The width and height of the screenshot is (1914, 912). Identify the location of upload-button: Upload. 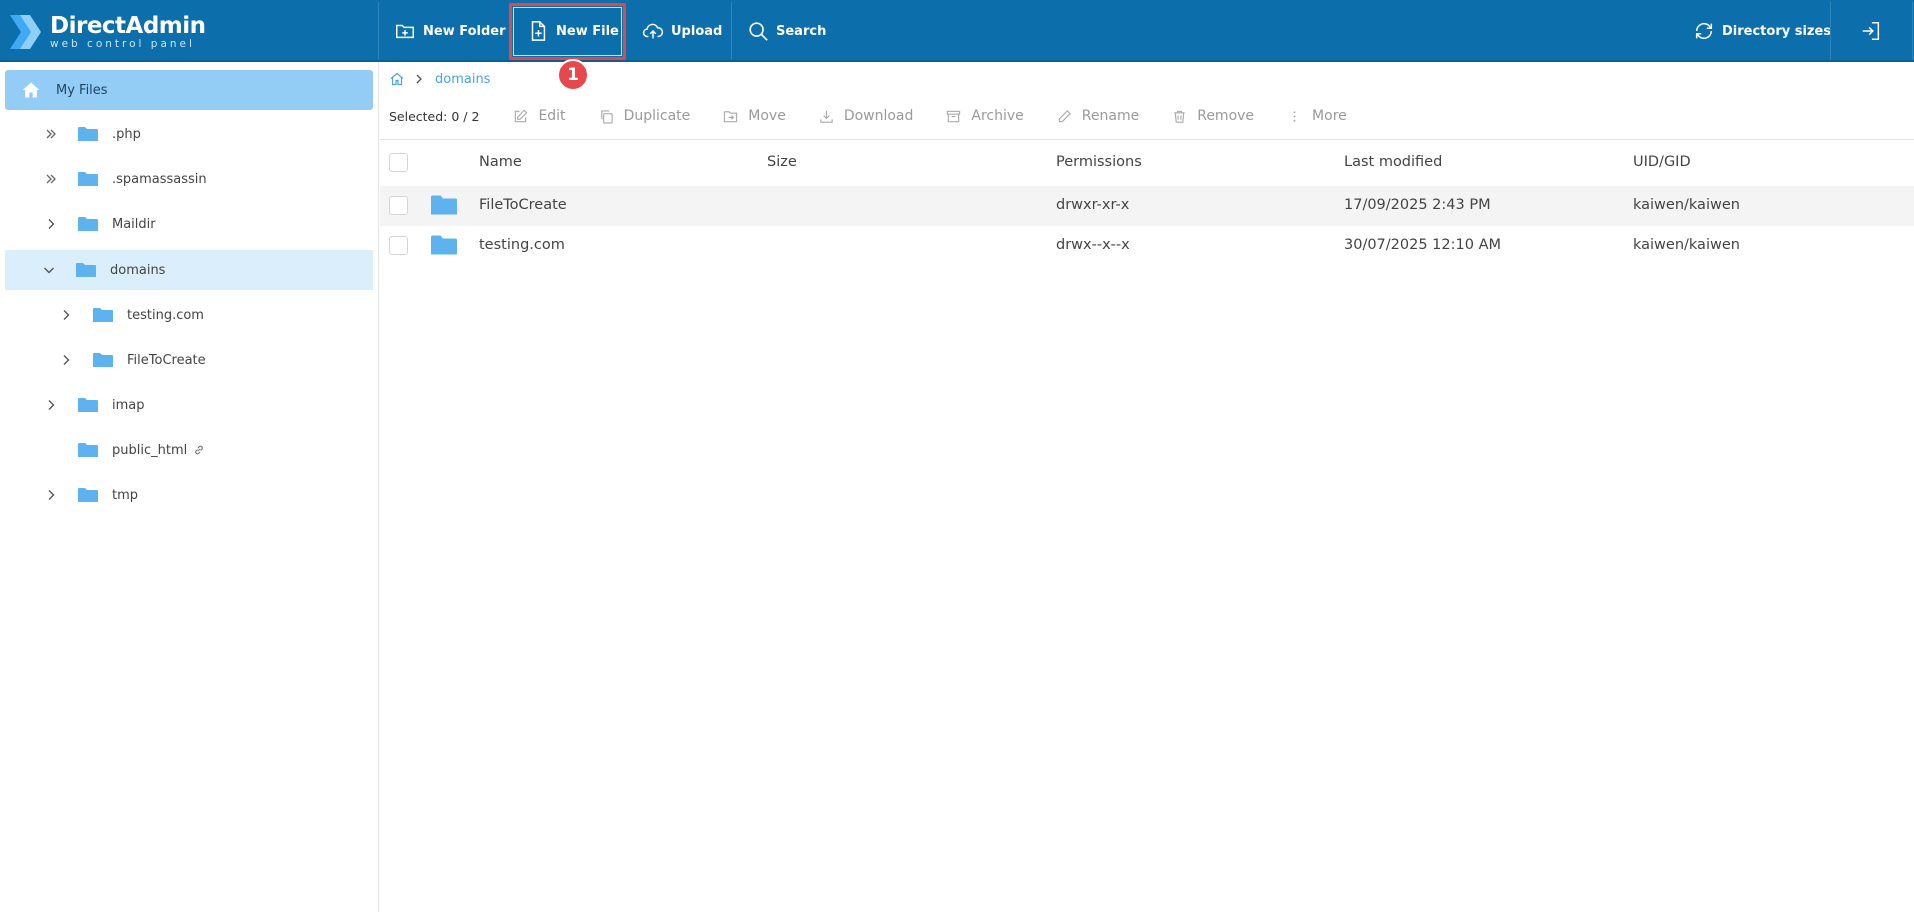
(682, 31).